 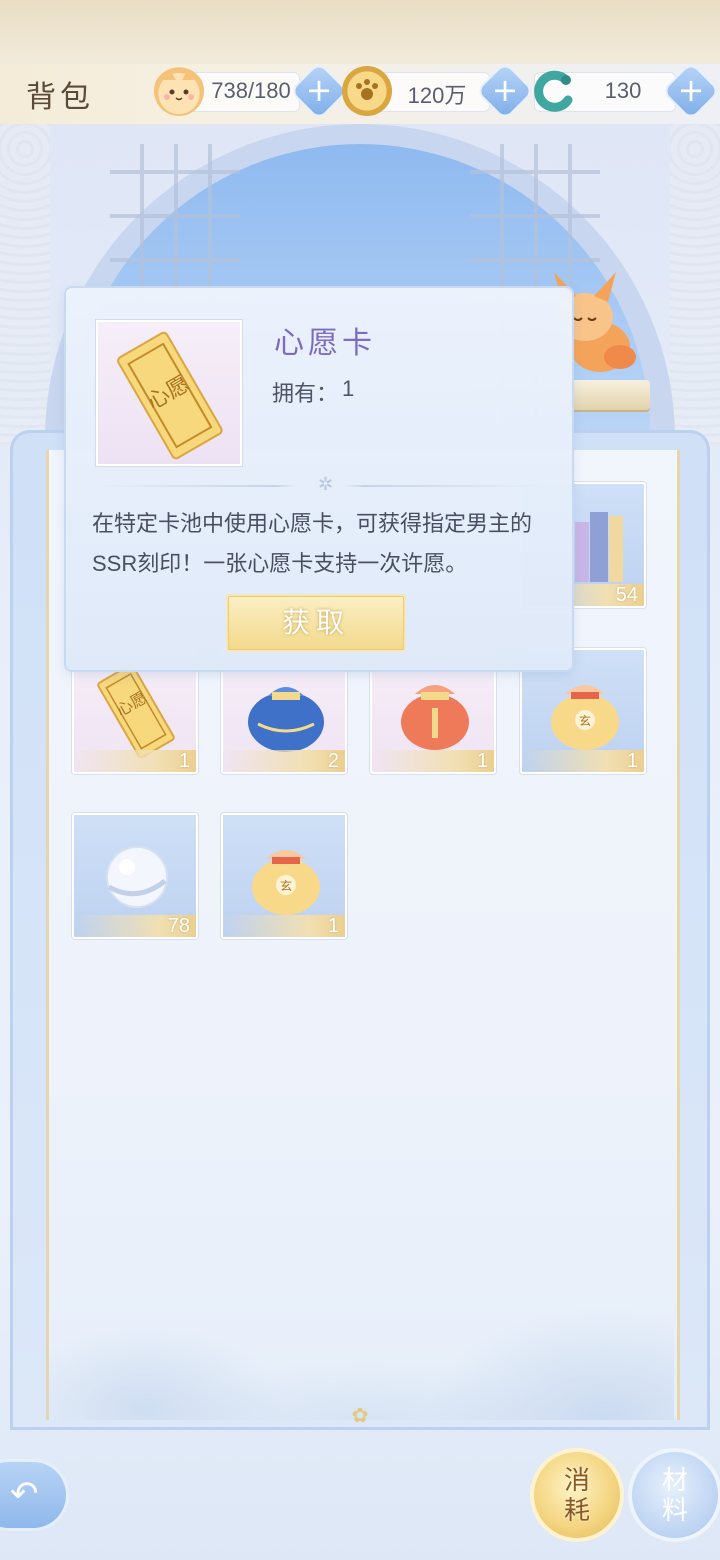 What do you see at coordinates (60, 97) in the screenshot?
I see `page-title: 背包` at bounding box center [60, 97].